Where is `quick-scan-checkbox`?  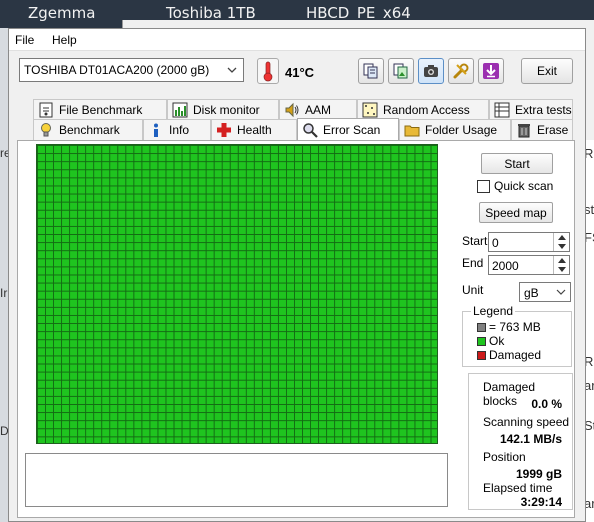 quick-scan-checkbox is located at coordinates (483, 186).